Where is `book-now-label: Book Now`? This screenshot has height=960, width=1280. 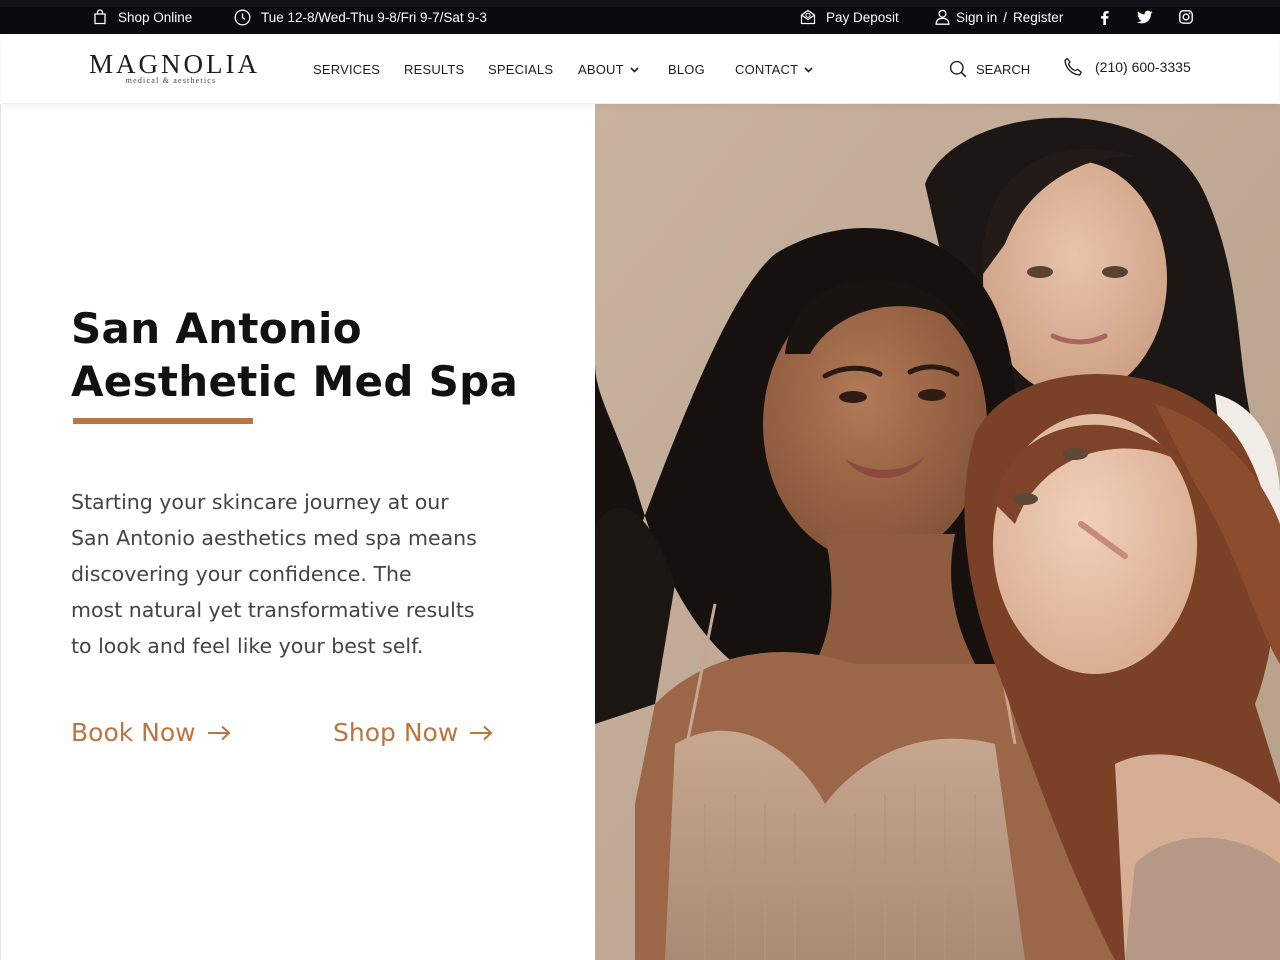 book-now-label: Book Now is located at coordinates (133, 732).